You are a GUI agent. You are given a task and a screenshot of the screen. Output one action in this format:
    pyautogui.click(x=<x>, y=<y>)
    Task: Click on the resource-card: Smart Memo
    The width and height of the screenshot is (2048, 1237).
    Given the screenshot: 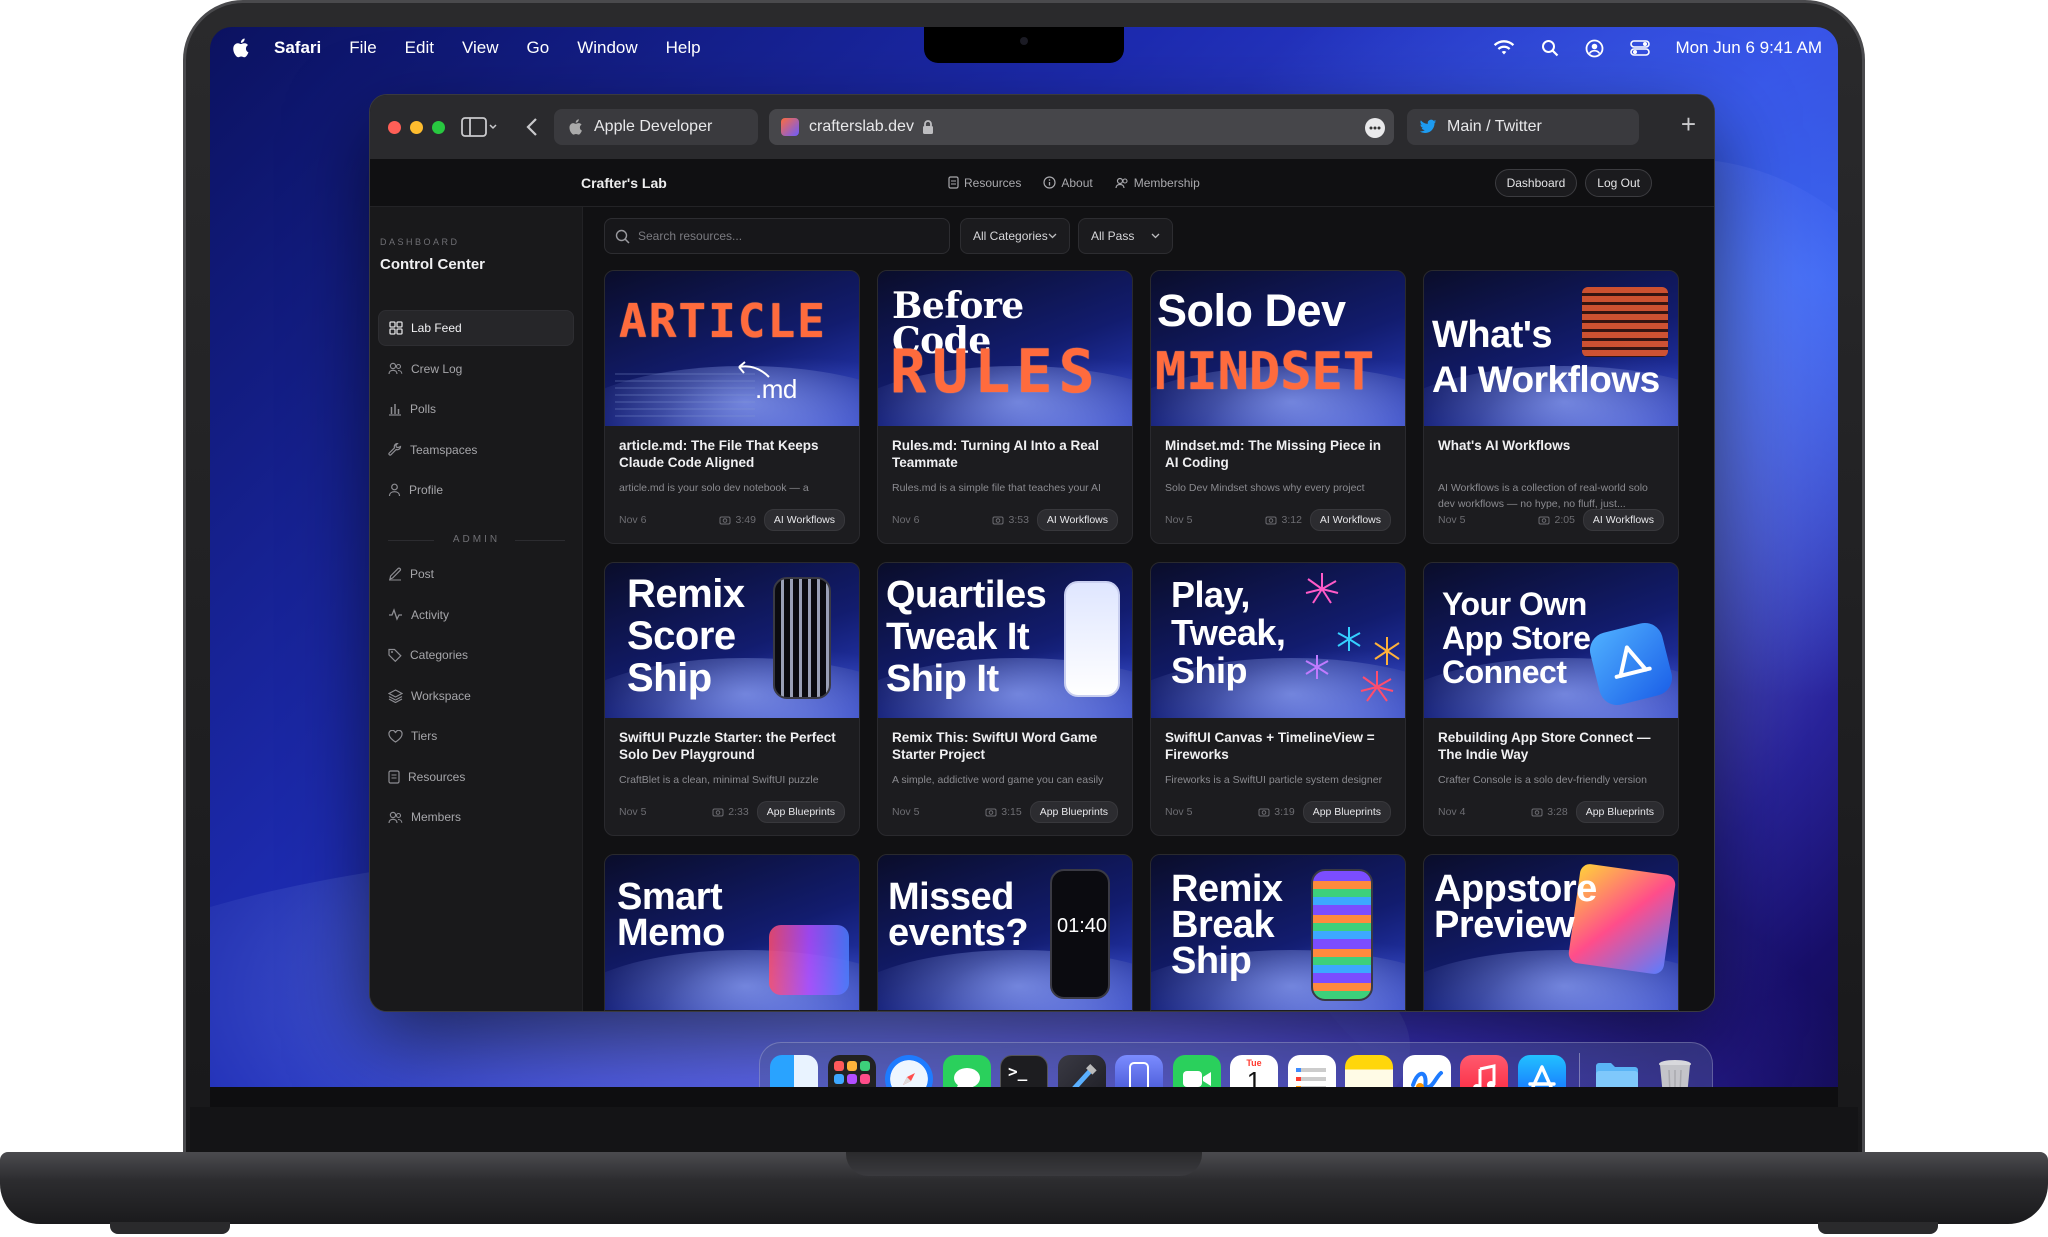 What is the action you would take?
    pyautogui.click(x=732, y=932)
    